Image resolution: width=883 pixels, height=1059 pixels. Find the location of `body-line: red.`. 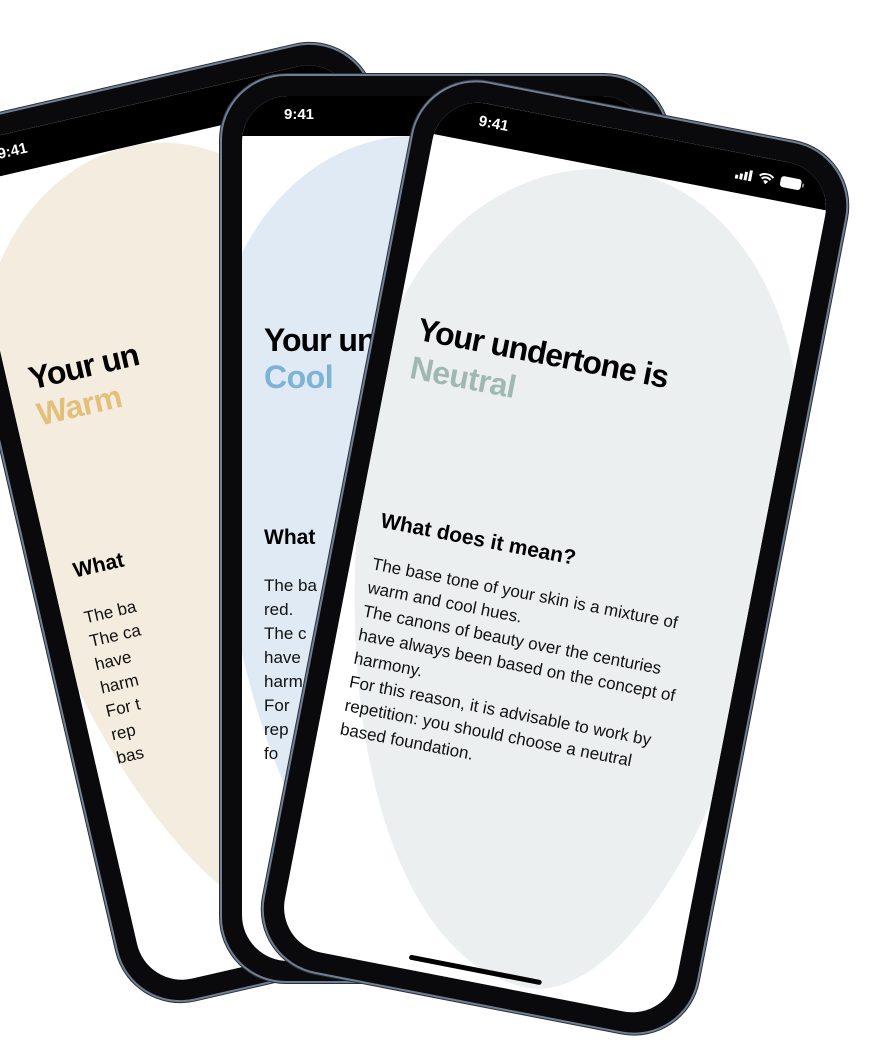

body-line: red. is located at coordinates (279, 609).